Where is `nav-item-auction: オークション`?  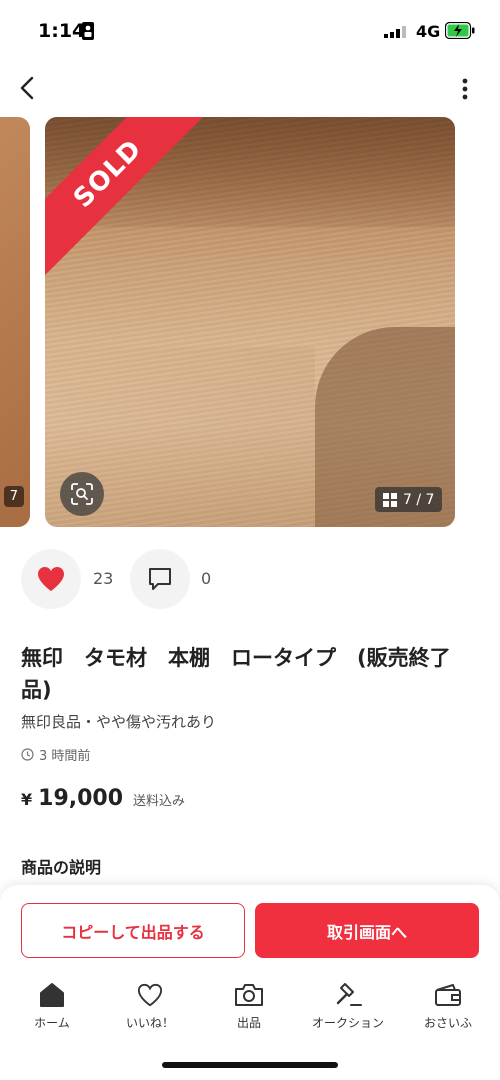
nav-item-auction: オークション is located at coordinates (348, 1010).